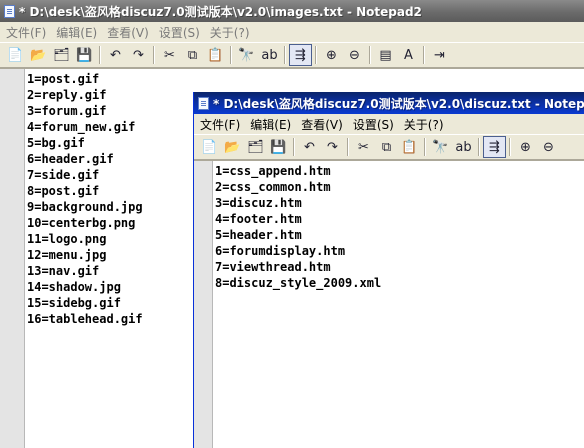 This screenshot has width=584, height=448. I want to click on text-line: 3=discuz.htm, so click(258, 203).